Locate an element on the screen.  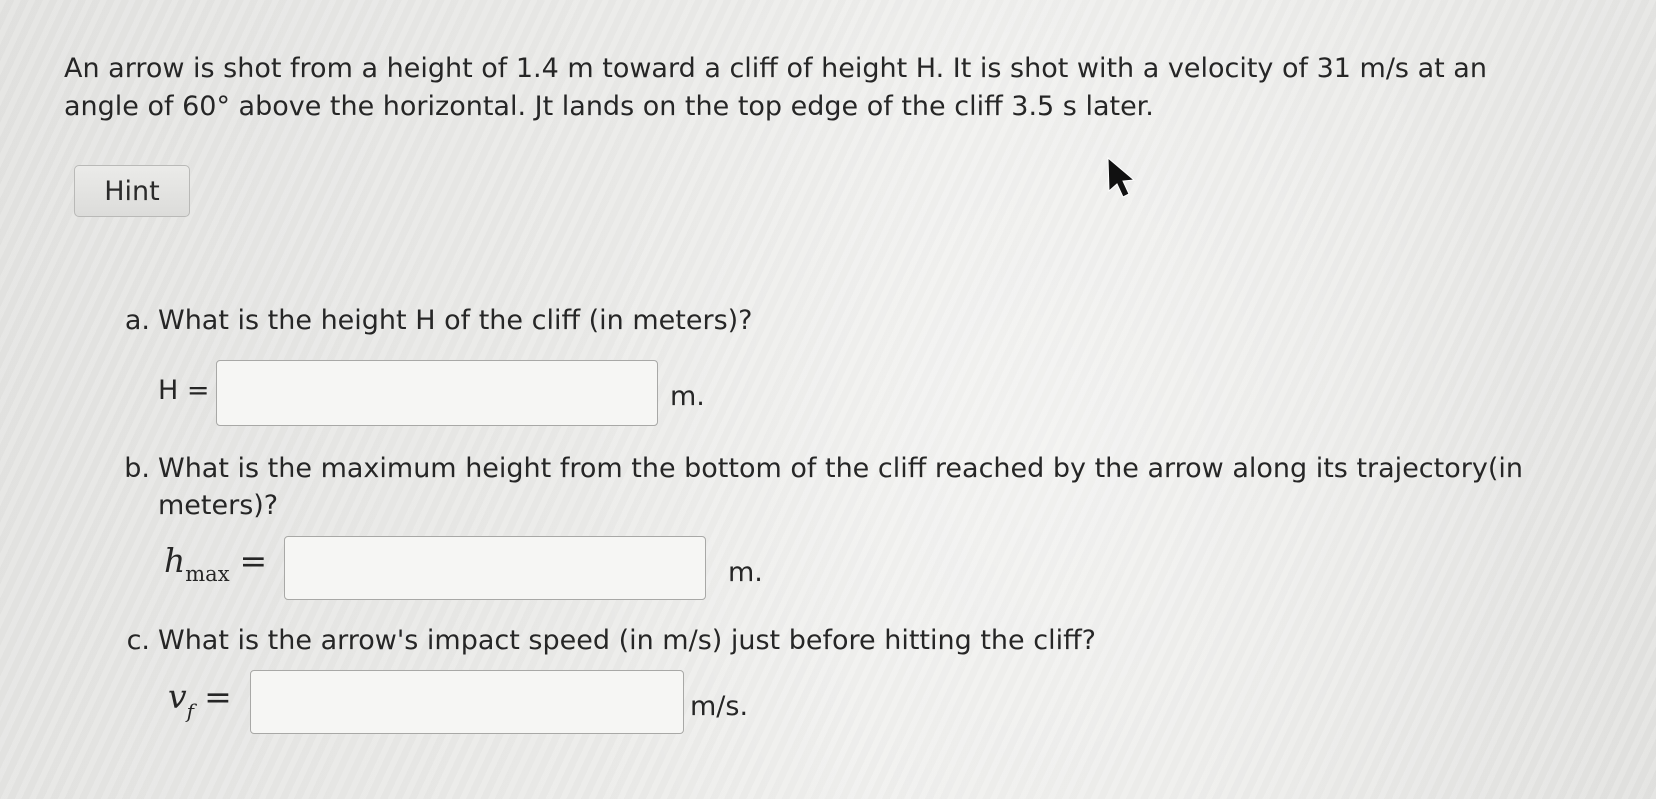
vf-subscript: f is located at coordinates (190, 711).